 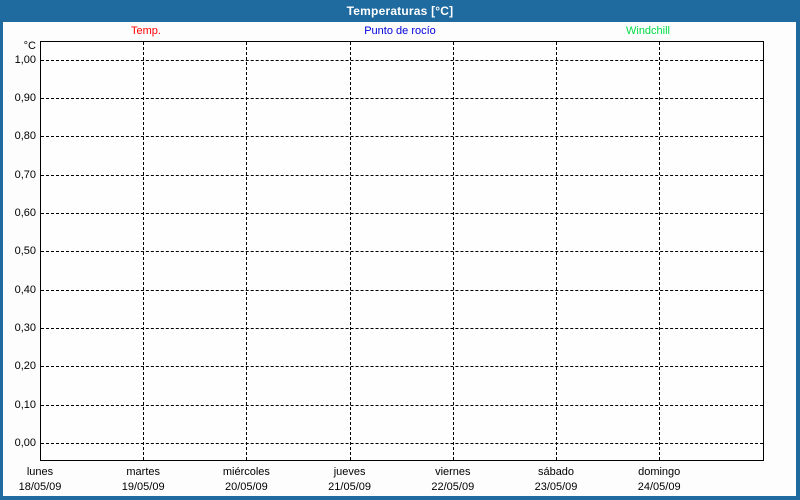 I want to click on y-tick-label: 0,50, so click(x=25, y=251).